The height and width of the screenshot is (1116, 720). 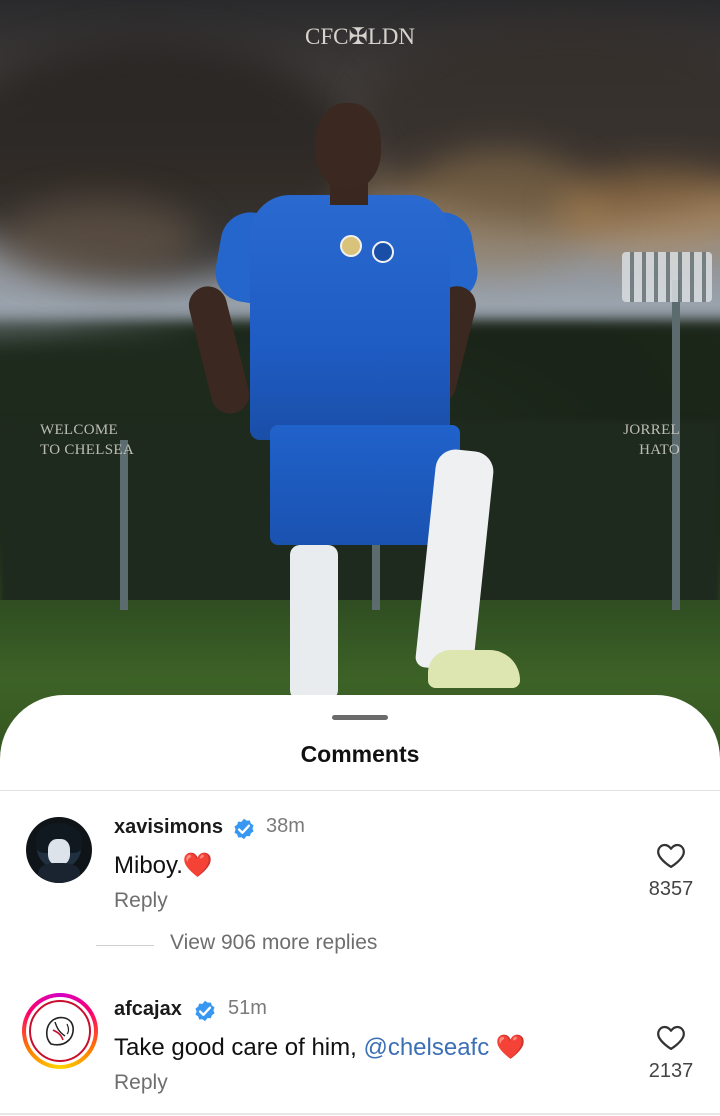 I want to click on player-head, so click(x=348, y=146).